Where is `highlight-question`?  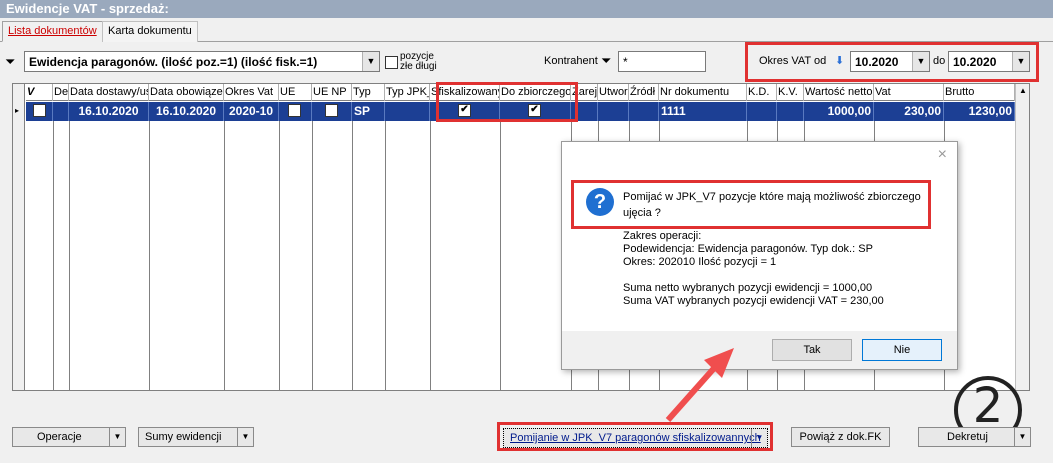 highlight-question is located at coordinates (751, 204).